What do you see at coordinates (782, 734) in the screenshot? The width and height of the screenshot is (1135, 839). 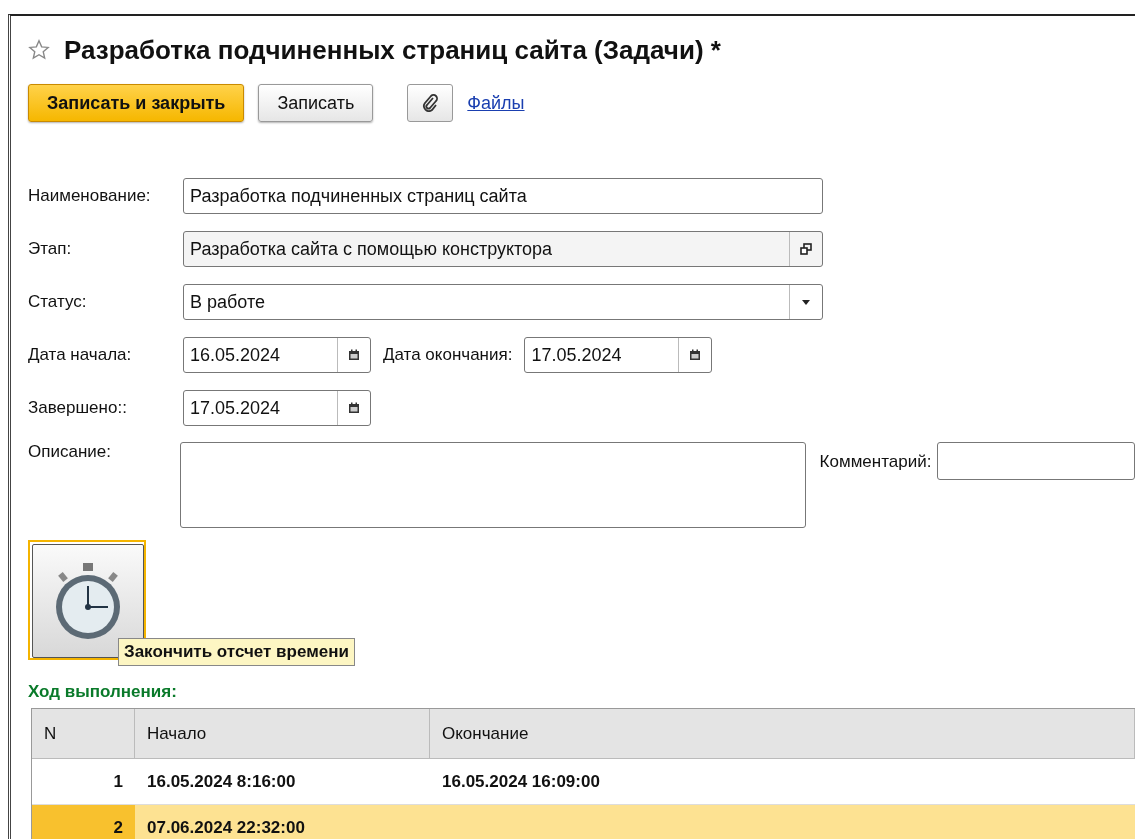 I see `column-header: Окончание` at bounding box center [782, 734].